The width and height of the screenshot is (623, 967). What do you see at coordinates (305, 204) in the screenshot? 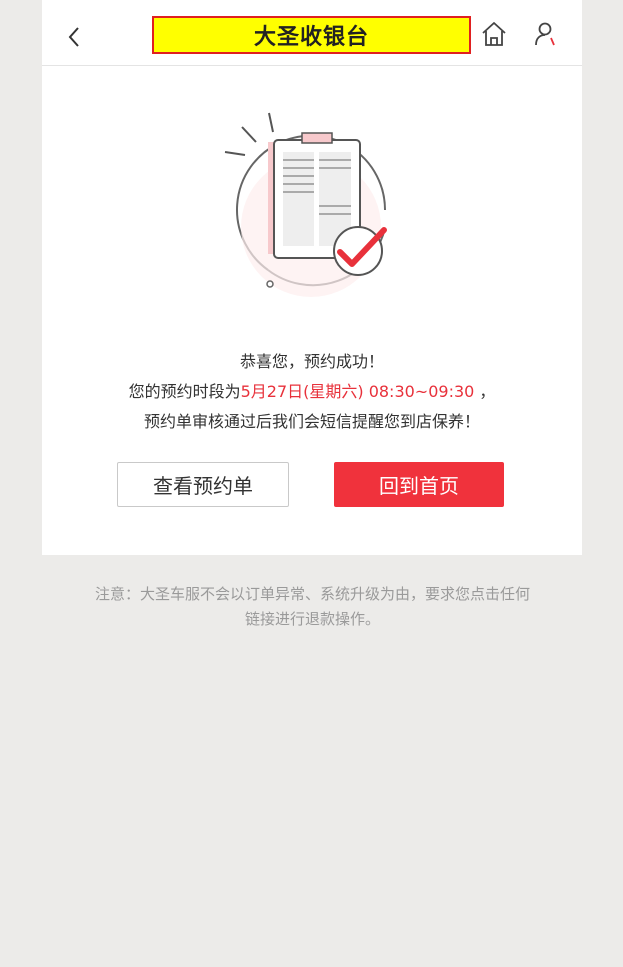
I see `clipboard-checkmark-icon` at bounding box center [305, 204].